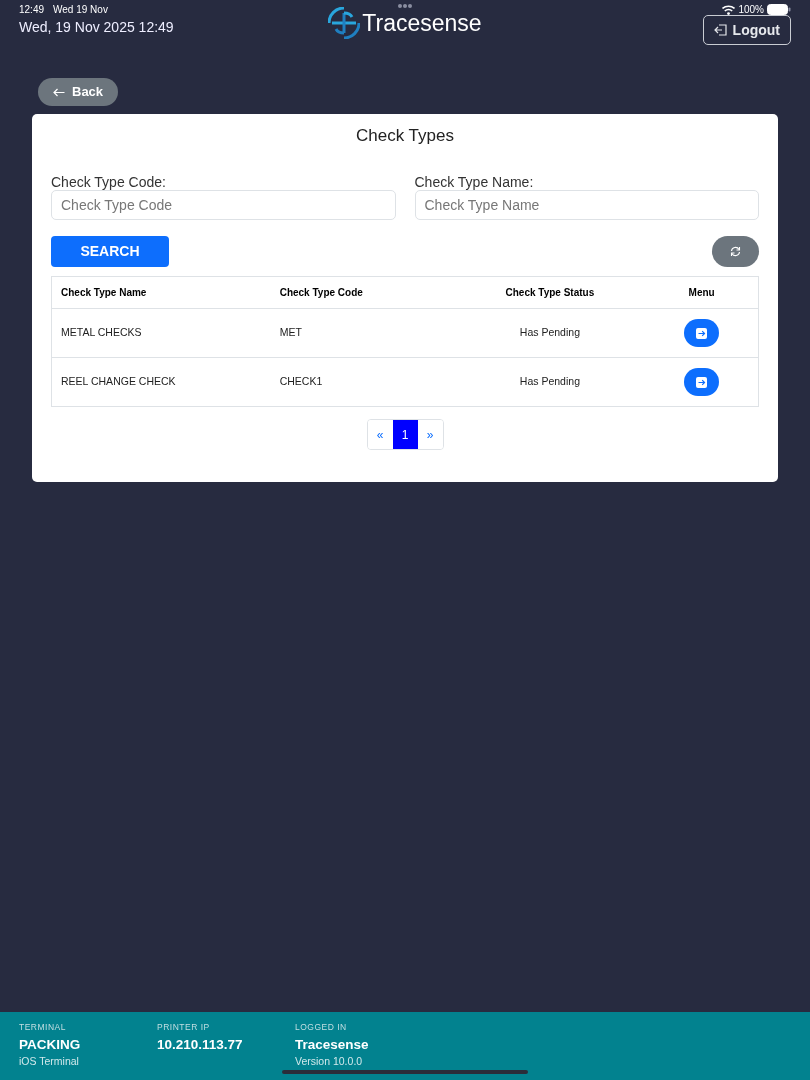 The width and height of the screenshot is (810, 1080). Describe the element at coordinates (362, 333) in the screenshot. I see `table-cell: MET` at that location.